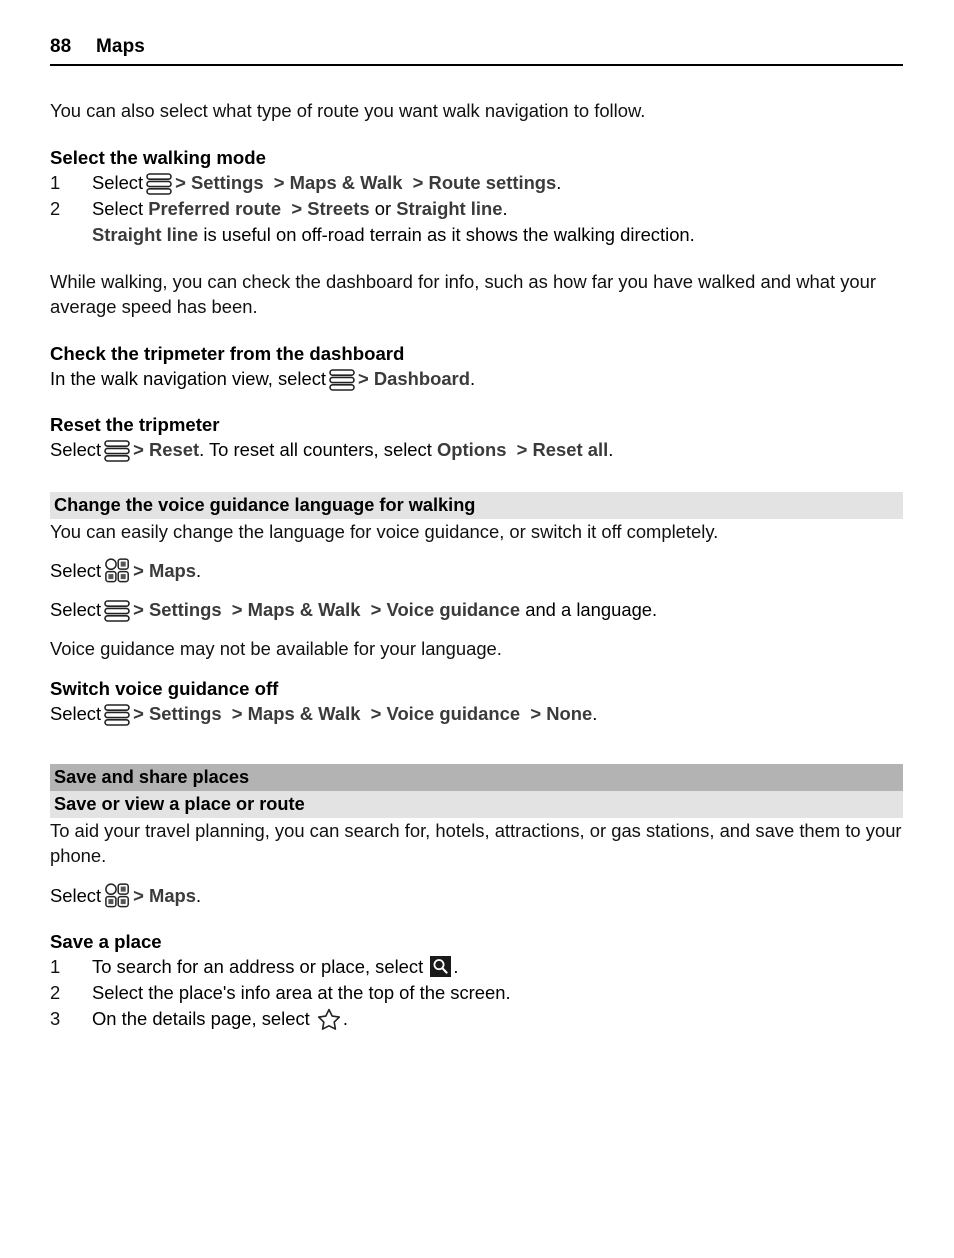 The image size is (954, 1258). I want to click on menu-item-none: None, so click(569, 713).